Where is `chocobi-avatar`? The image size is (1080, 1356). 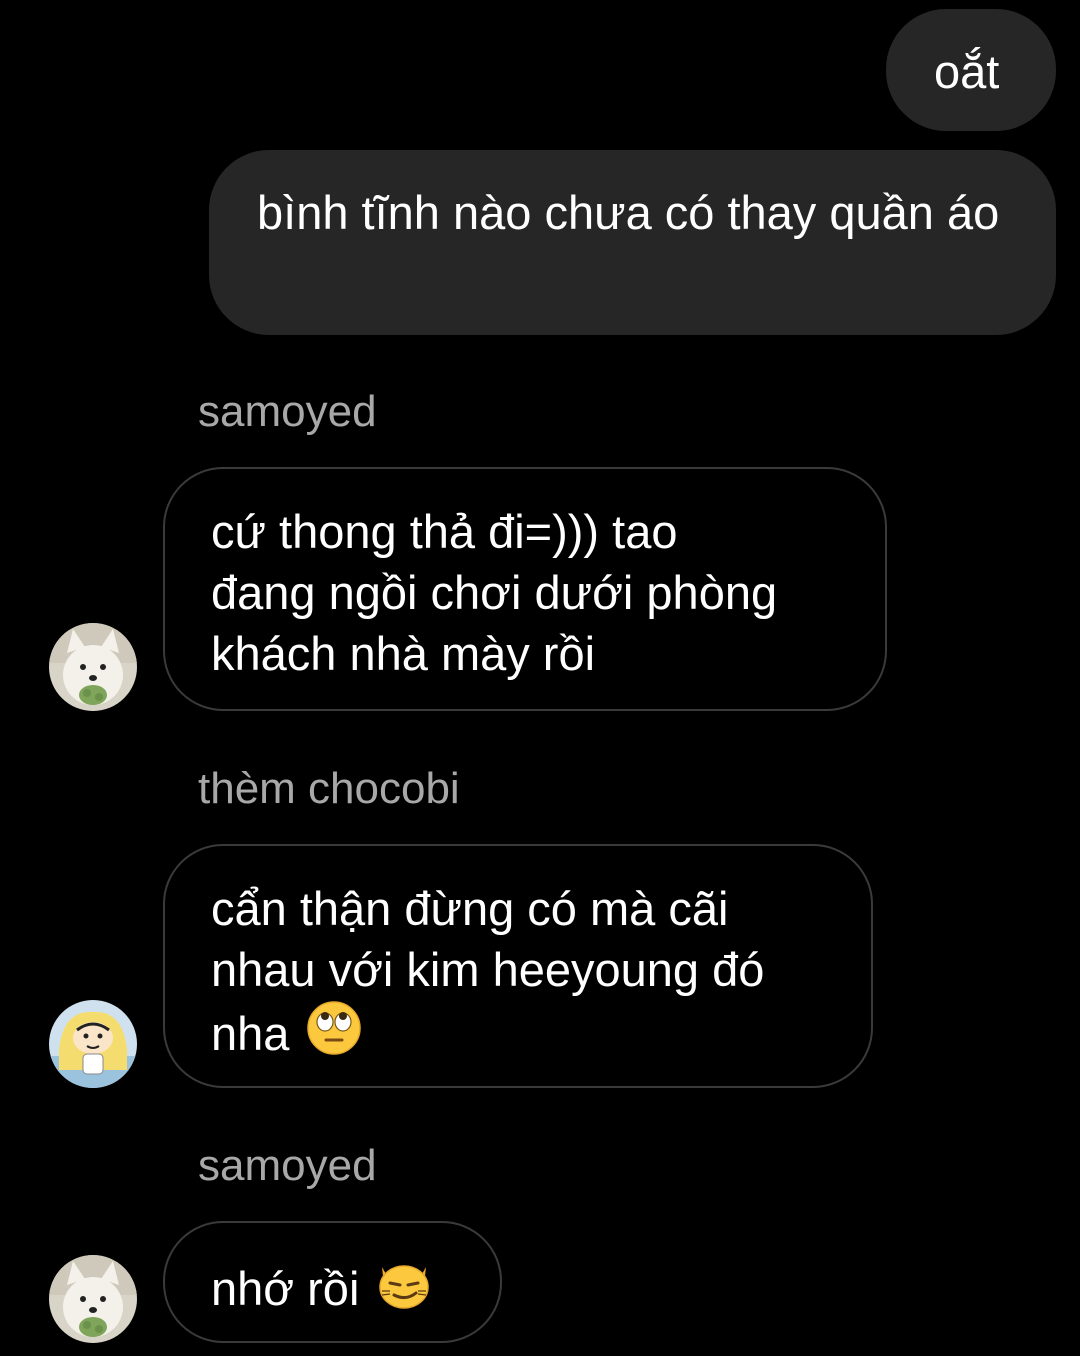
chocobi-avatar is located at coordinates (93, 1044).